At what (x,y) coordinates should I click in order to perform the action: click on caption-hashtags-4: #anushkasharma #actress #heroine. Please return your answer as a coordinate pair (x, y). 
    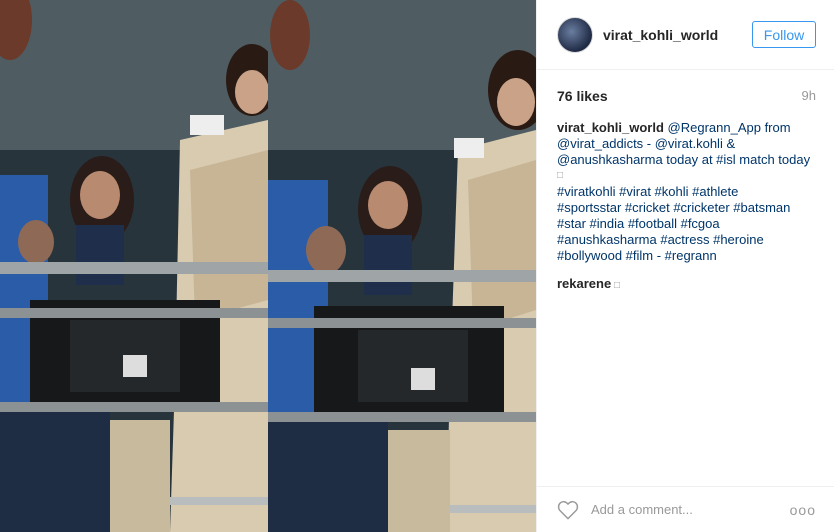
    Looking at the image, I should click on (686, 240).